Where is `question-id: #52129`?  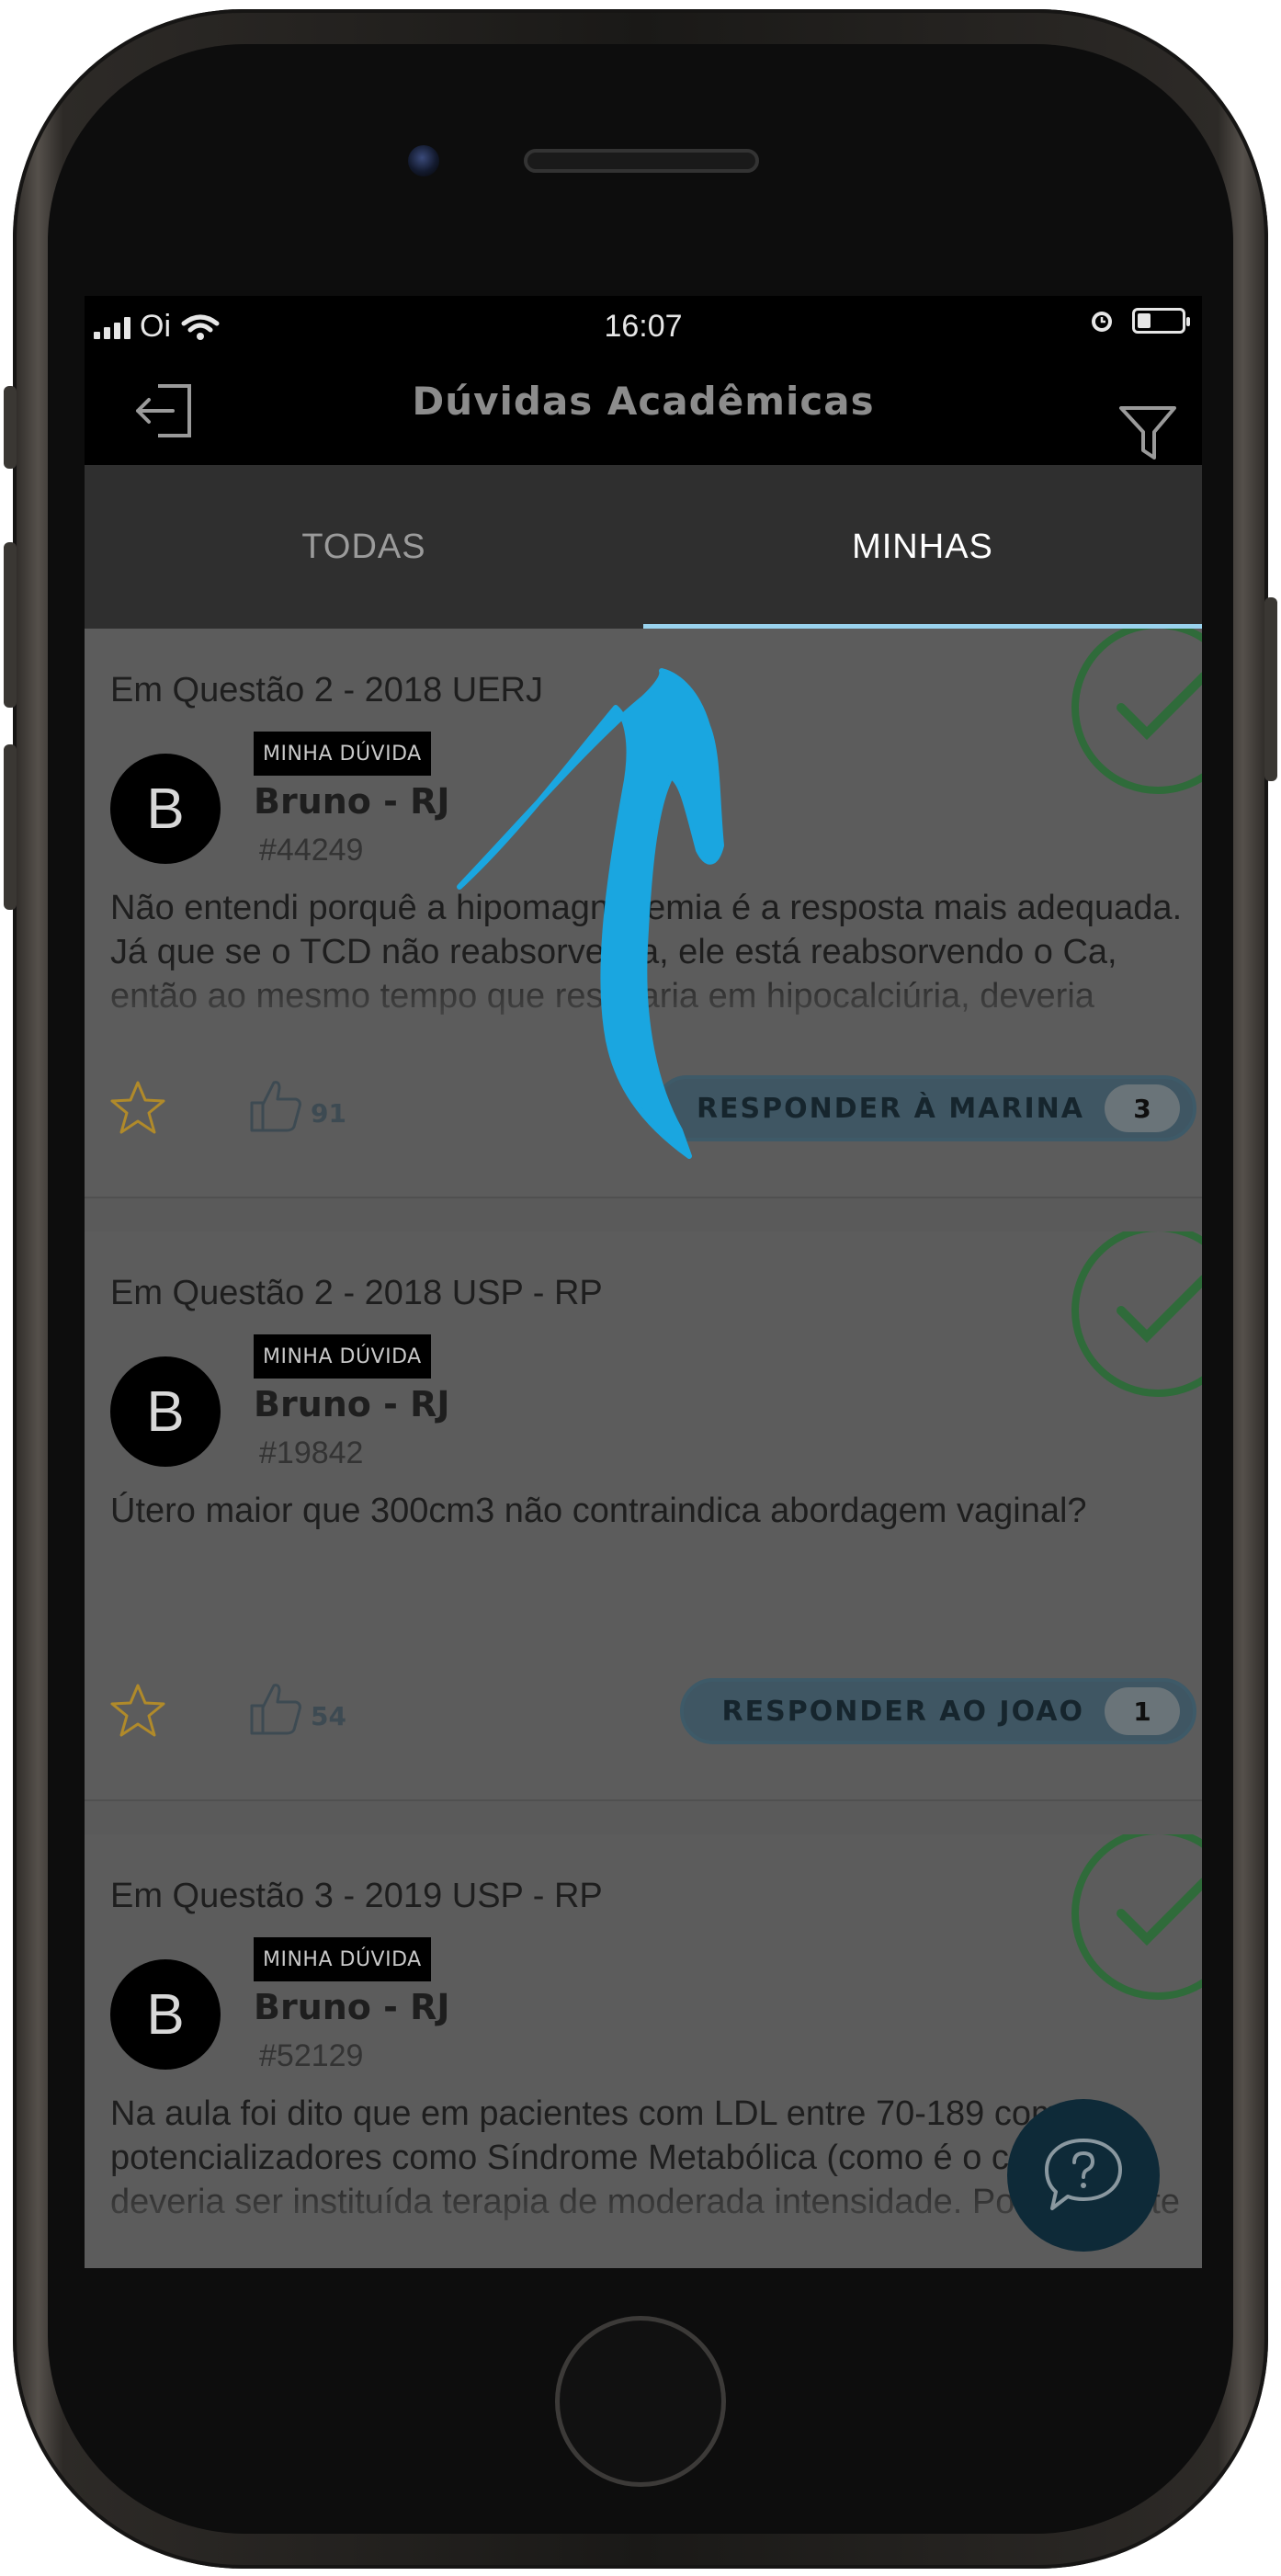
question-id: #52129 is located at coordinates (312, 2055).